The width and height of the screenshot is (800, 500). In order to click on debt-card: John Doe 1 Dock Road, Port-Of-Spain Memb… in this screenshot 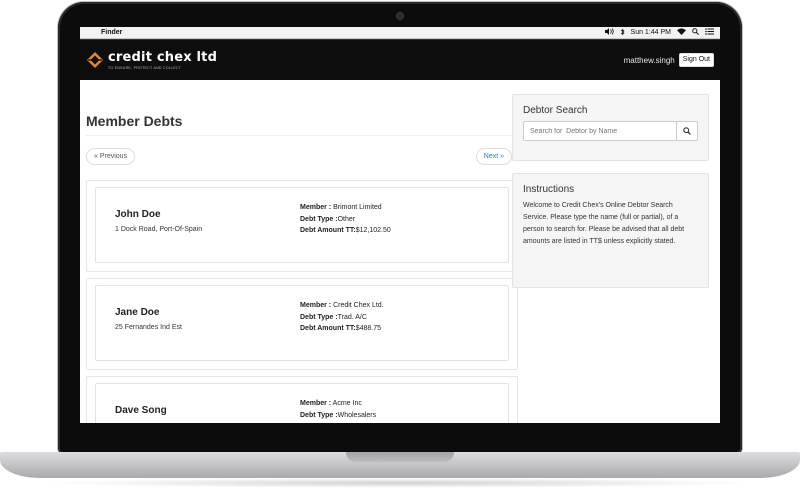, I will do `click(302, 225)`.